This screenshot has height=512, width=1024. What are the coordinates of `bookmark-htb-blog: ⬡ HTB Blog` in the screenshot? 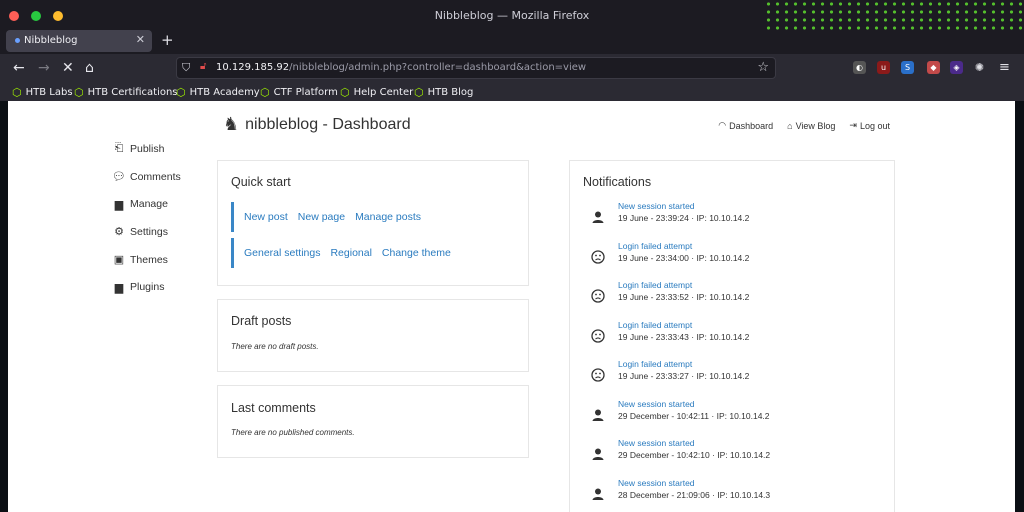 It's located at (443, 92).